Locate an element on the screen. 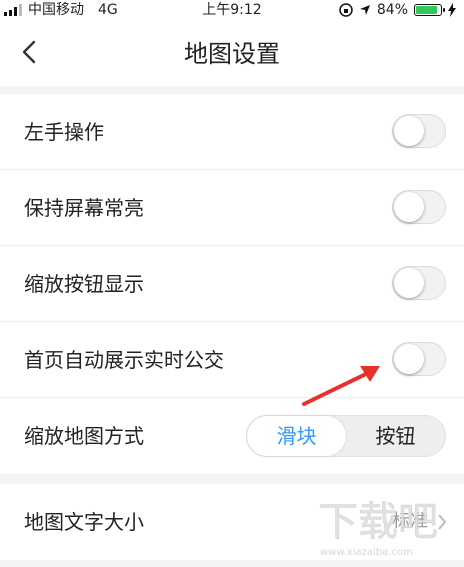  zoom-buttons-toggle is located at coordinates (419, 283).